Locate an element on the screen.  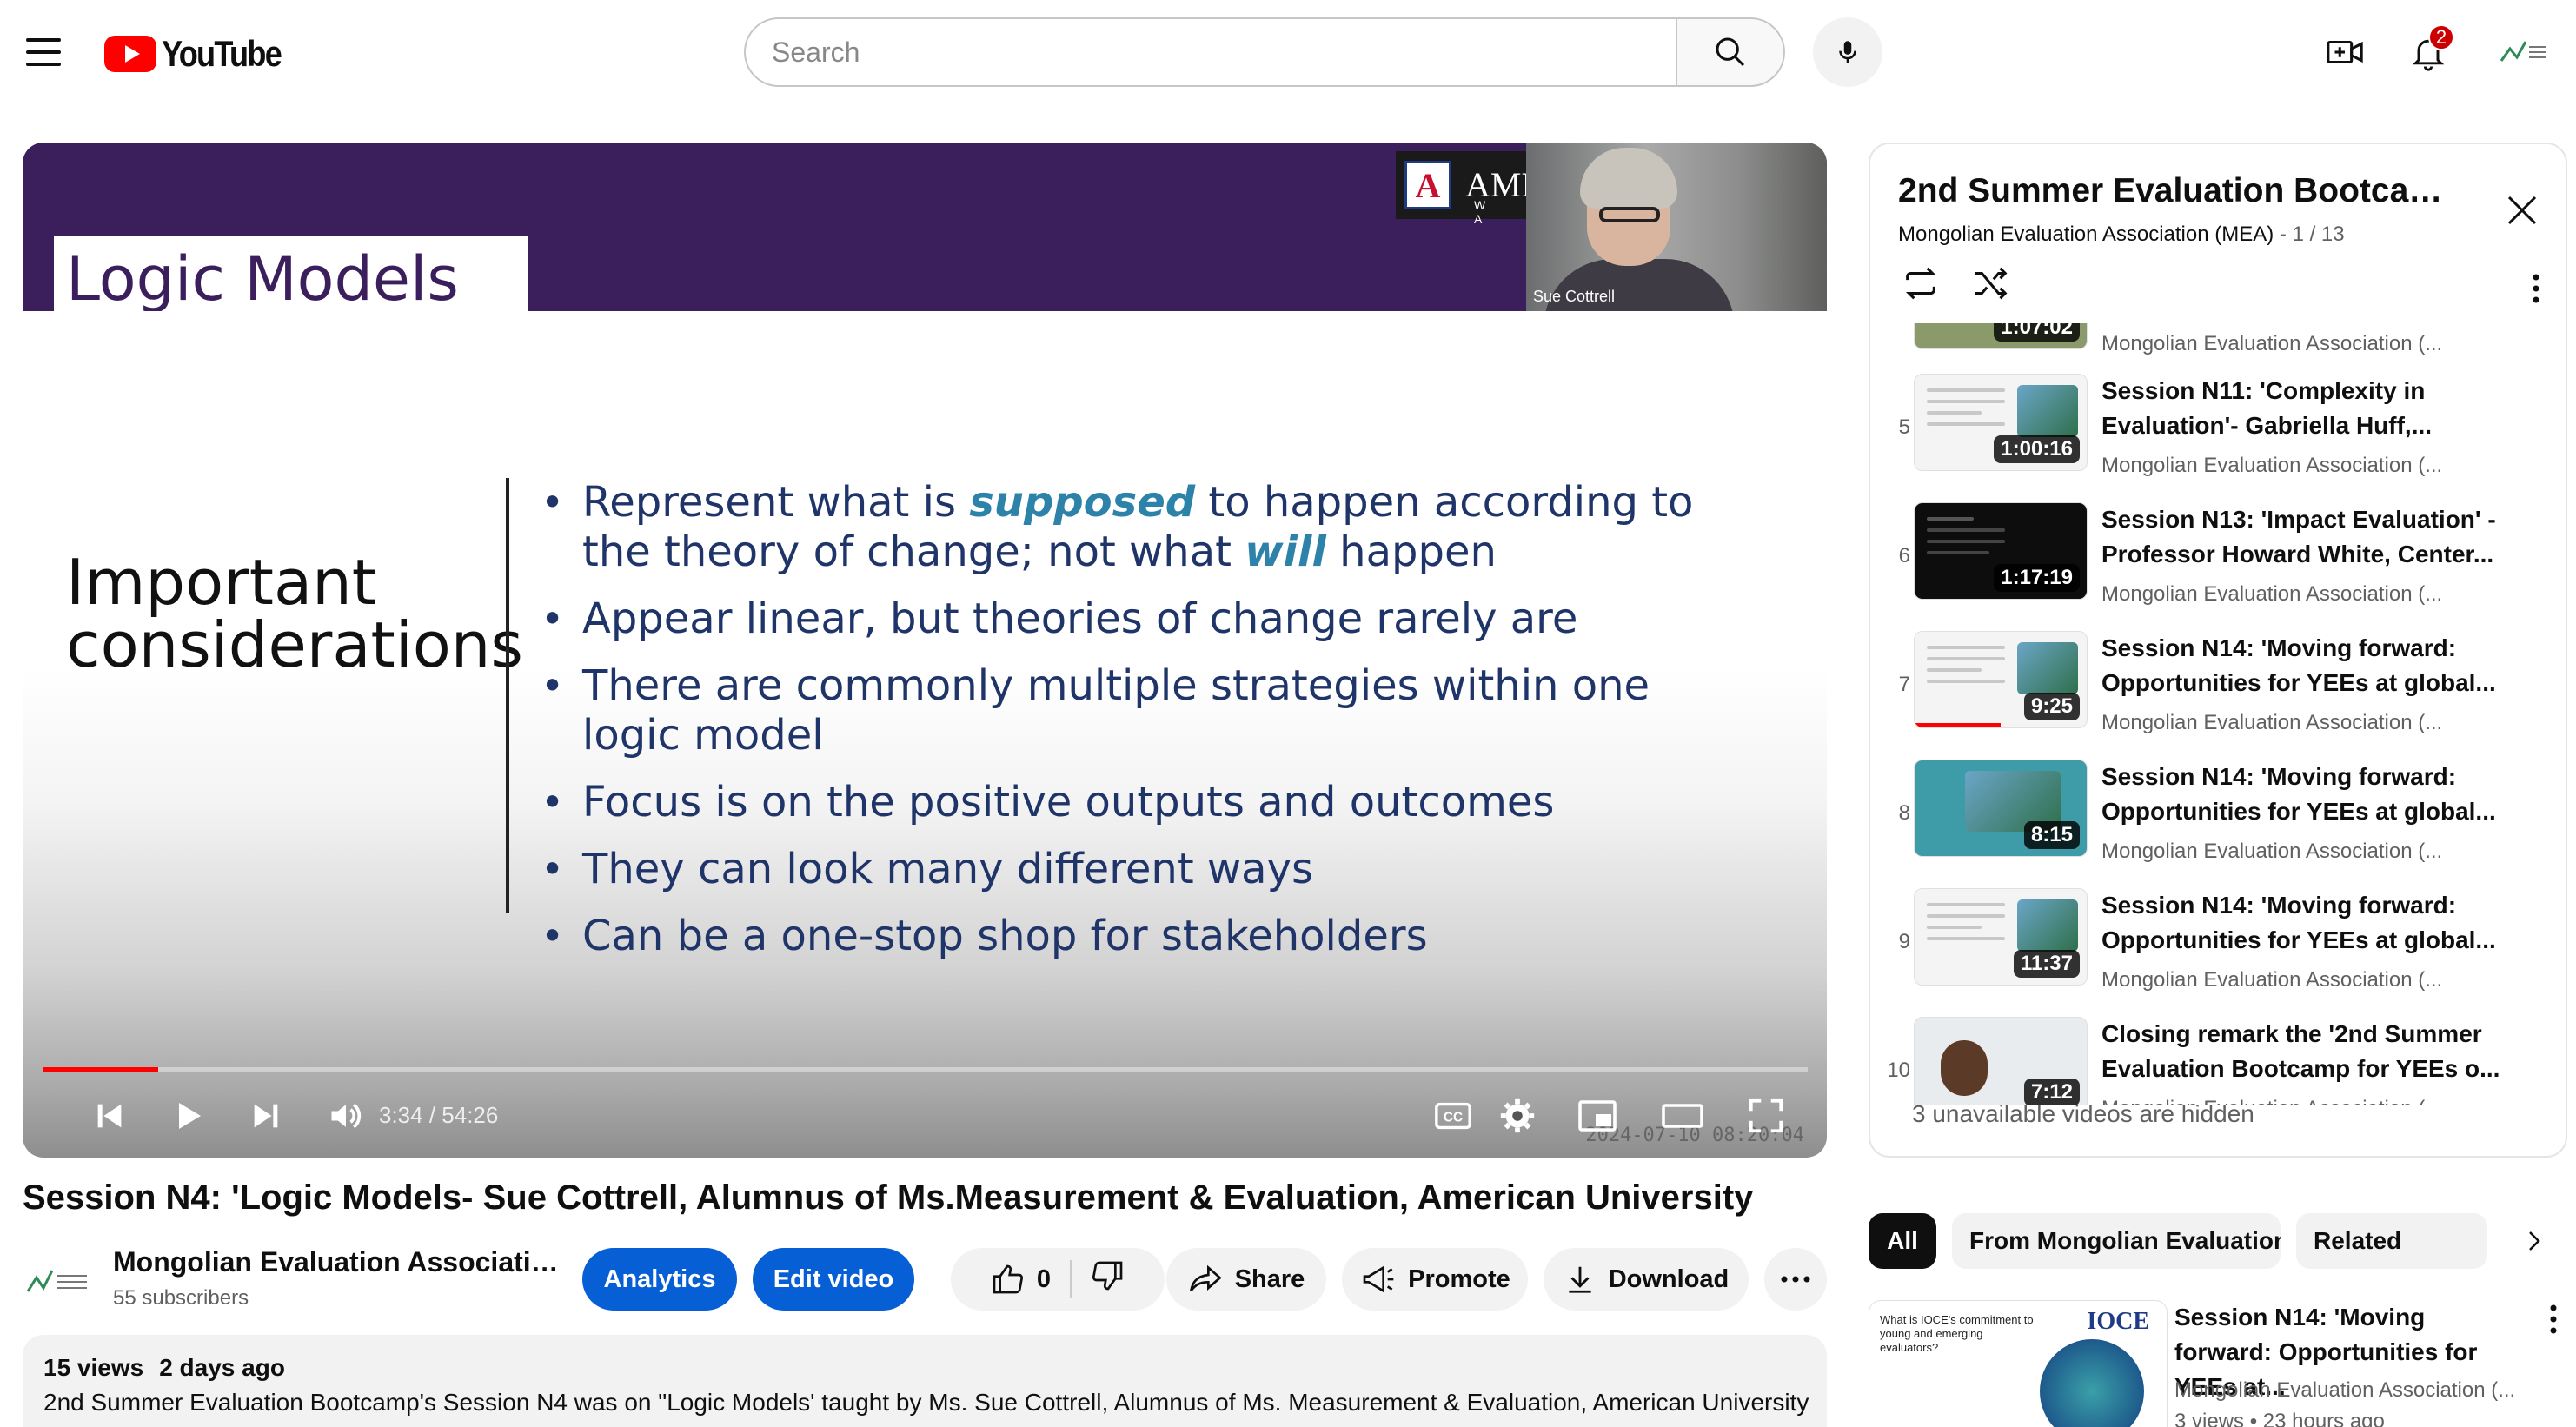
previous-icon is located at coordinates (109, 1116).